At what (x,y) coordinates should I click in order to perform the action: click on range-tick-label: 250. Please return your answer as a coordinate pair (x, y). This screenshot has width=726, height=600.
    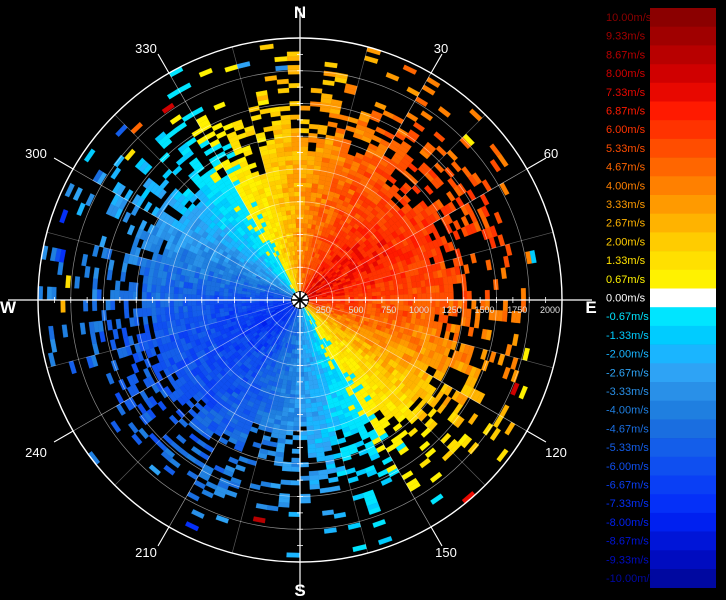
    Looking at the image, I should click on (323, 310).